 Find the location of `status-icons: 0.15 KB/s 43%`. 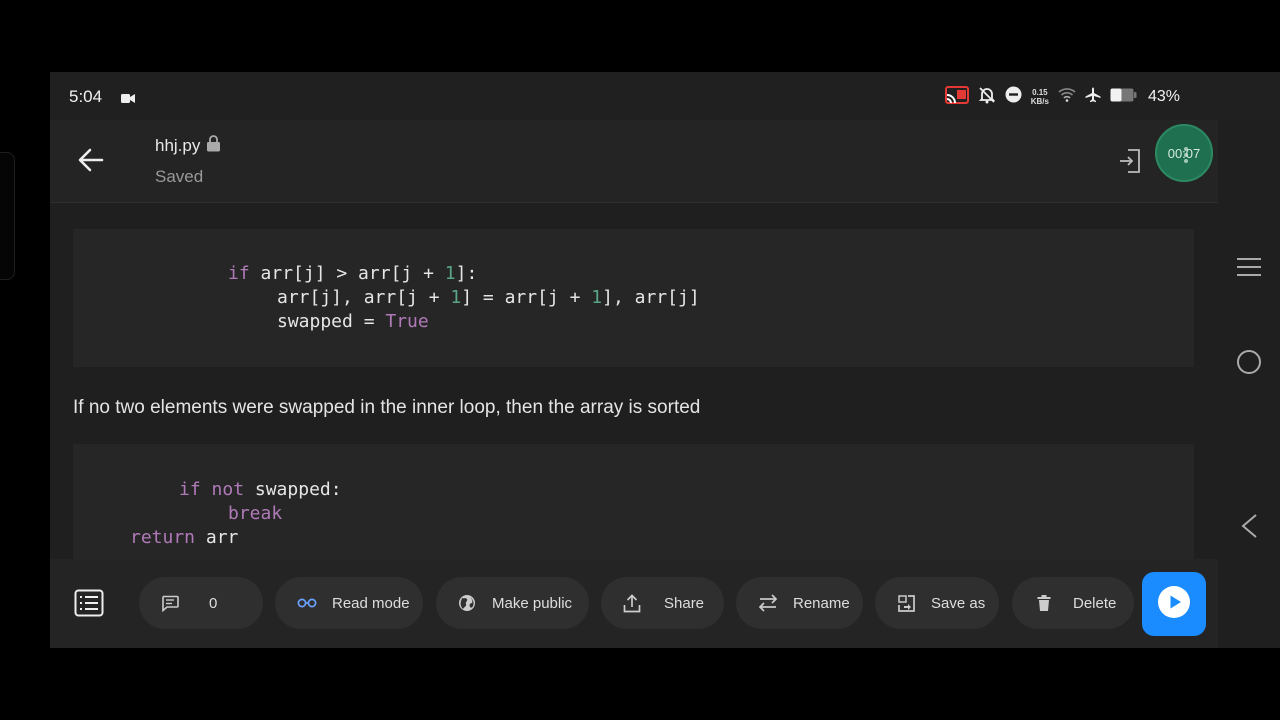

status-icons: 0.15 KB/s 43% is located at coordinates (1062, 97).